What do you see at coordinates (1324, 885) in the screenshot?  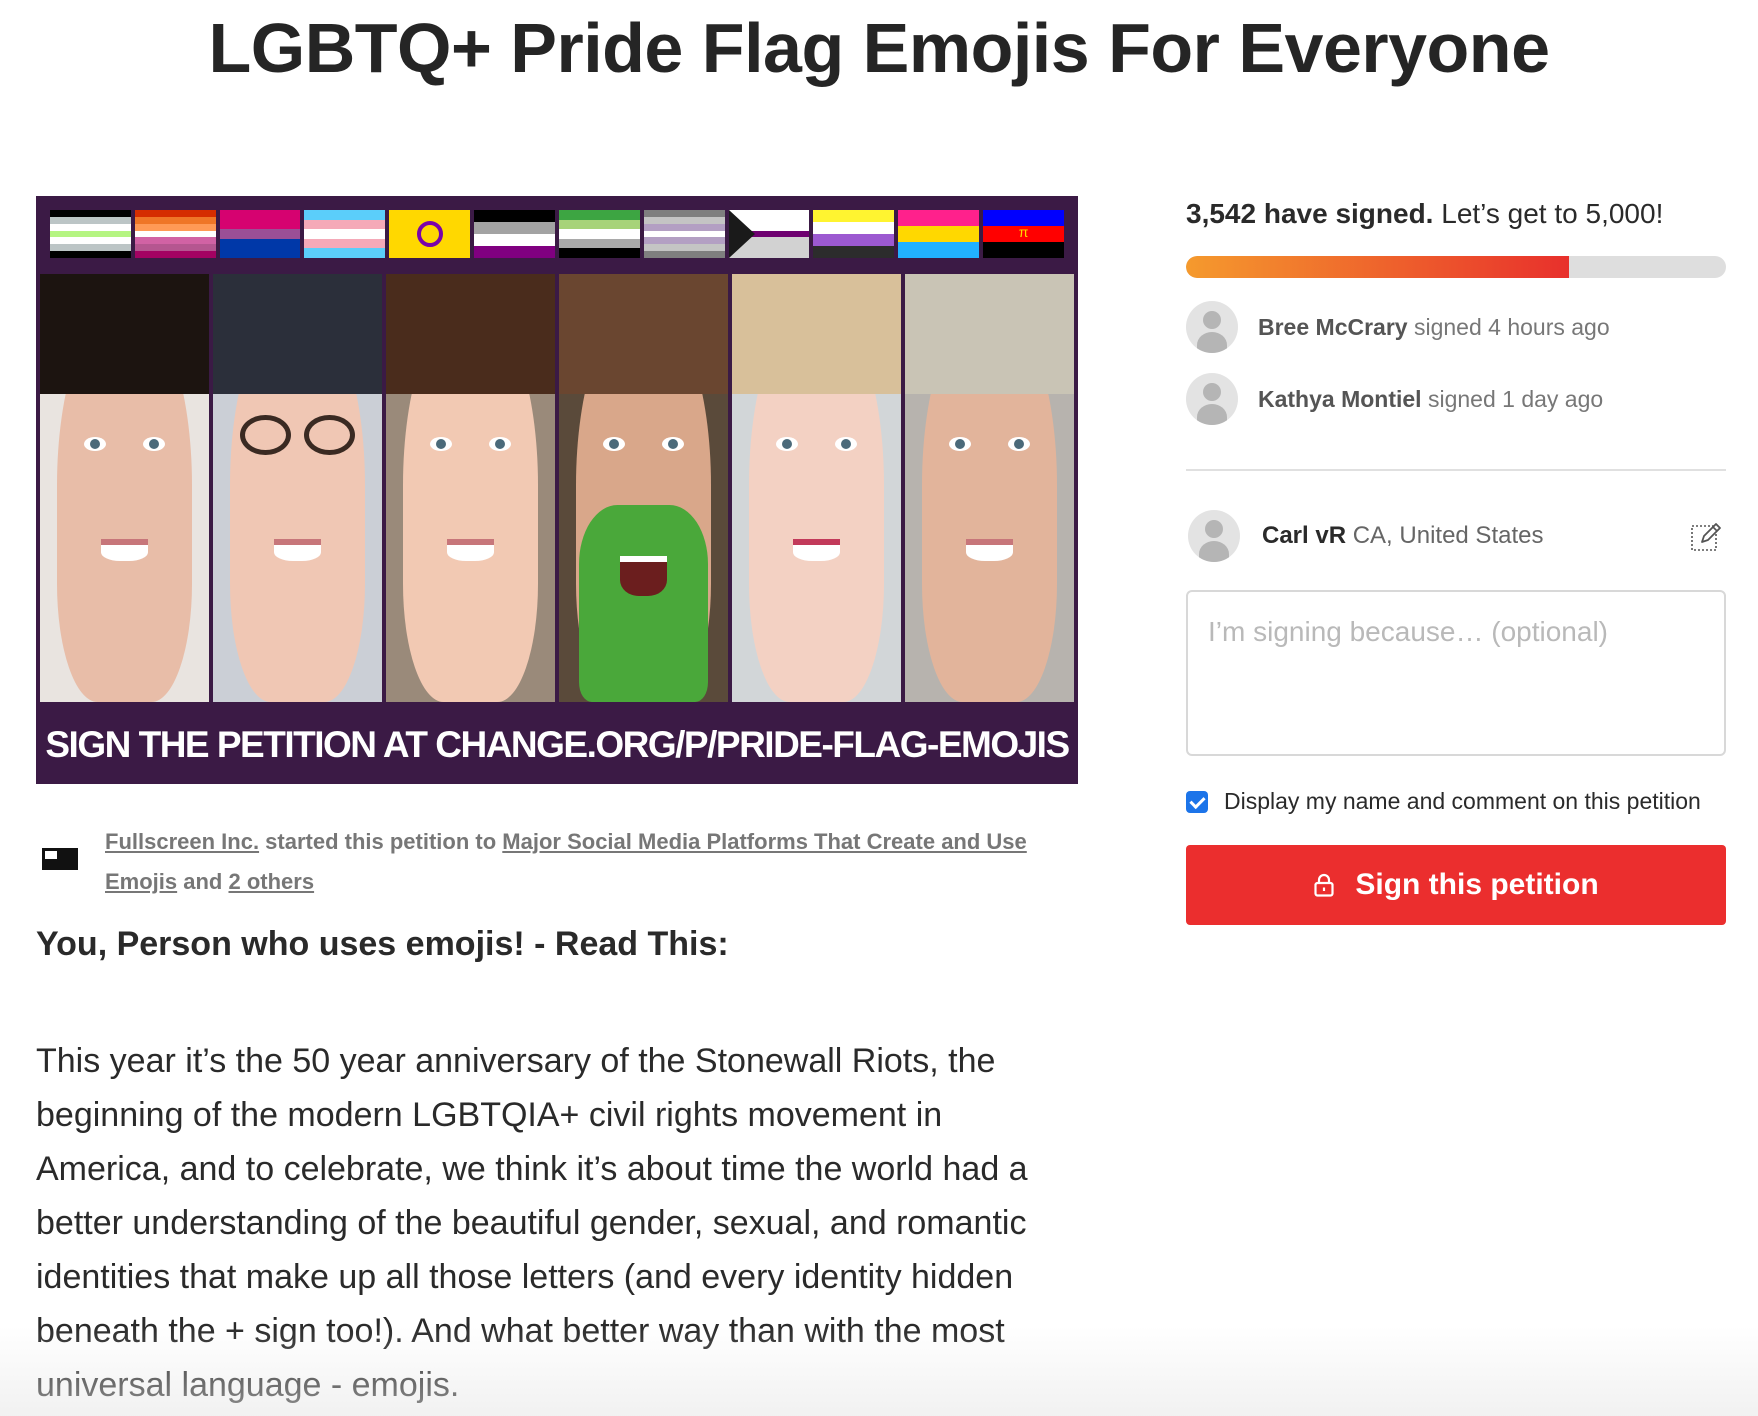 I see `lock-icon` at bounding box center [1324, 885].